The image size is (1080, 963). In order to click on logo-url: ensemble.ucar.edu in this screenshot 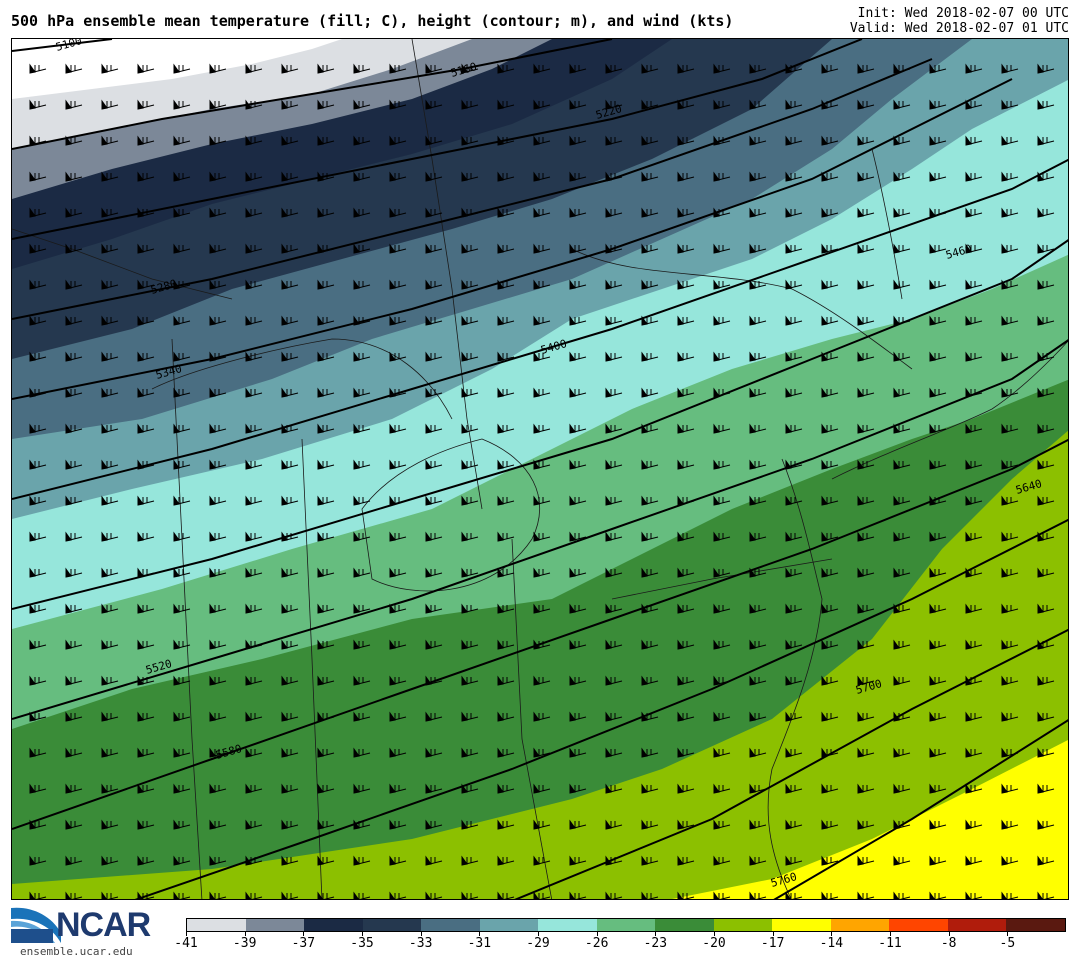, I will do `click(76, 951)`.